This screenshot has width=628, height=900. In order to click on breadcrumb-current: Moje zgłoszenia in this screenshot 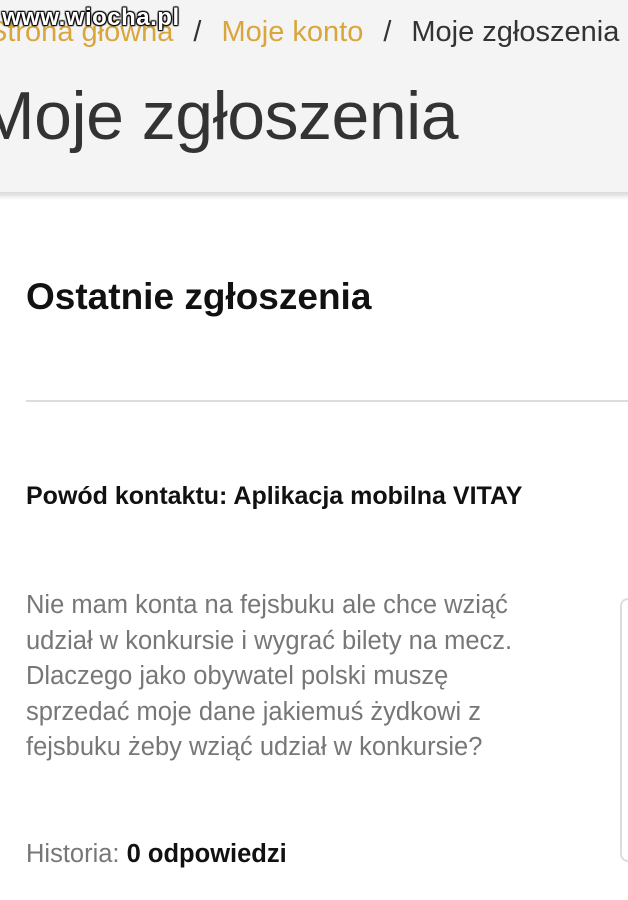, I will do `click(515, 32)`.